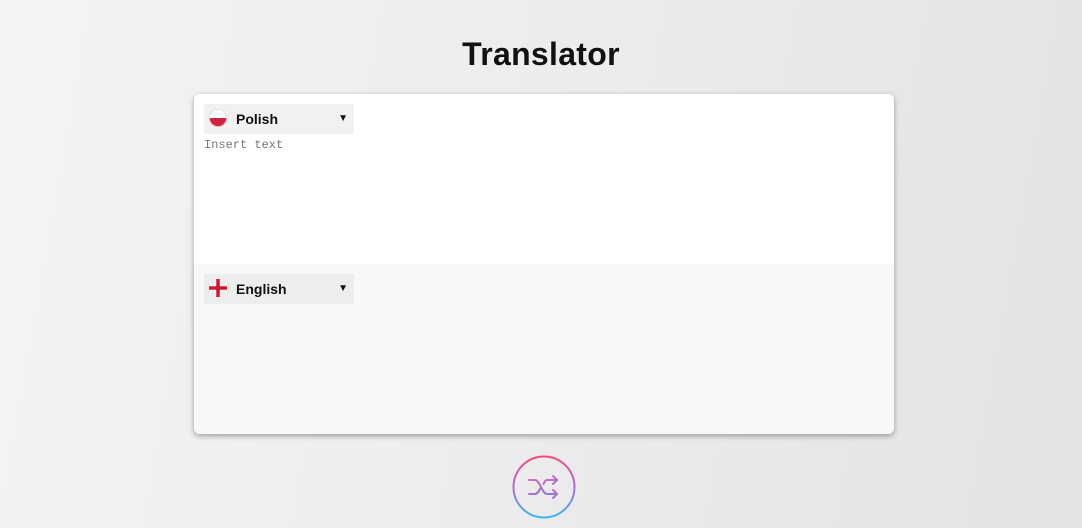  What do you see at coordinates (218, 288) in the screenshot?
I see `england-flag-icon` at bounding box center [218, 288].